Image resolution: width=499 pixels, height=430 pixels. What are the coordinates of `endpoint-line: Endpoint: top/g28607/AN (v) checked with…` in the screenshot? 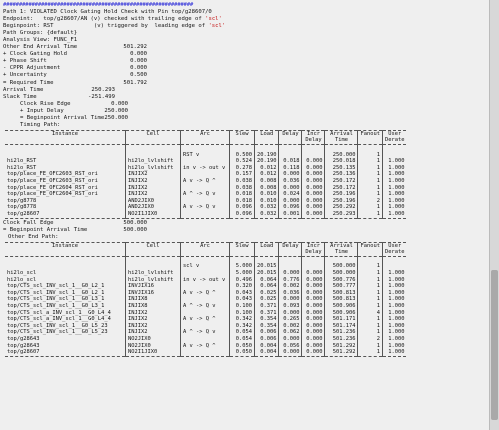 It's located at (112, 19).